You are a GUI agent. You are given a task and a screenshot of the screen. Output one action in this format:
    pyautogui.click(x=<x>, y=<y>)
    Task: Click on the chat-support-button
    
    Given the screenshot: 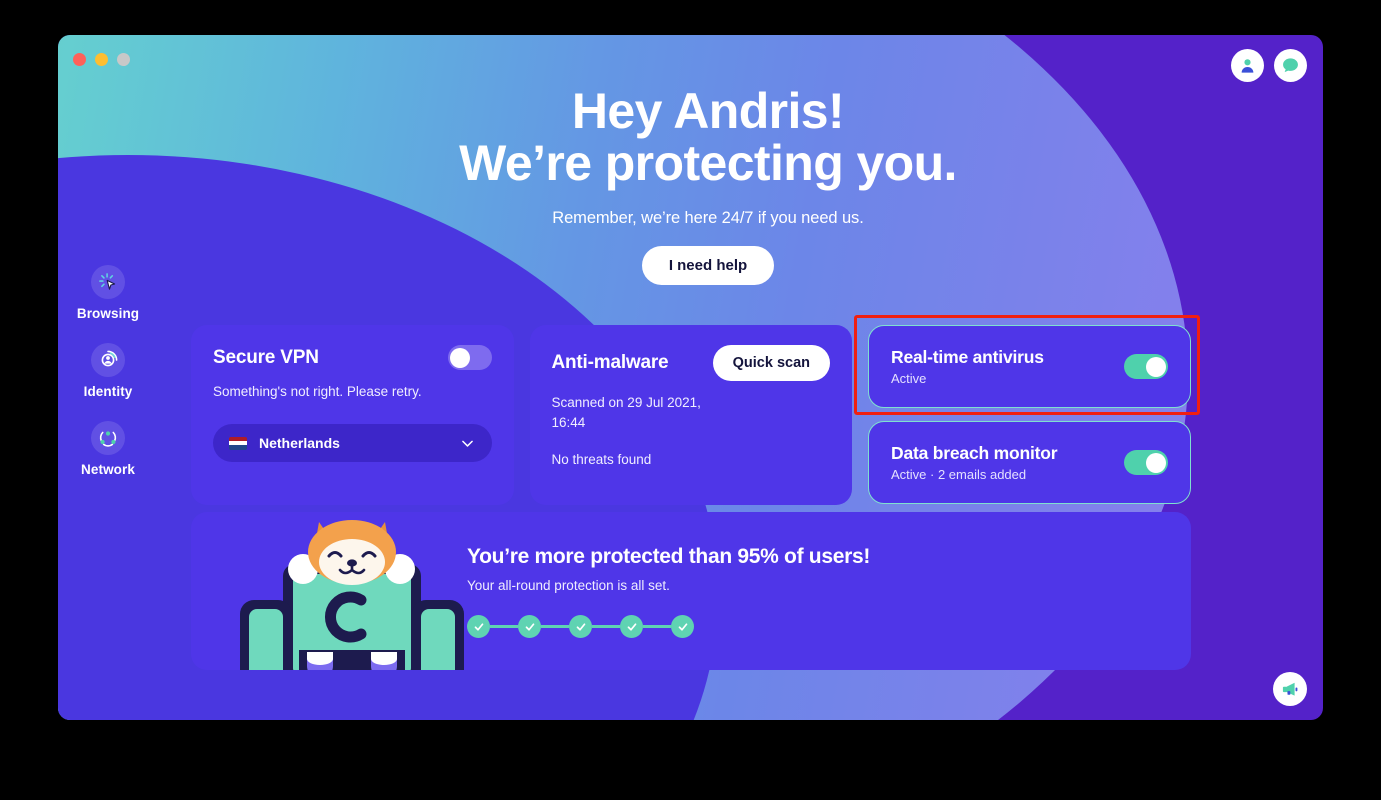 What is the action you would take?
    pyautogui.click(x=1290, y=65)
    